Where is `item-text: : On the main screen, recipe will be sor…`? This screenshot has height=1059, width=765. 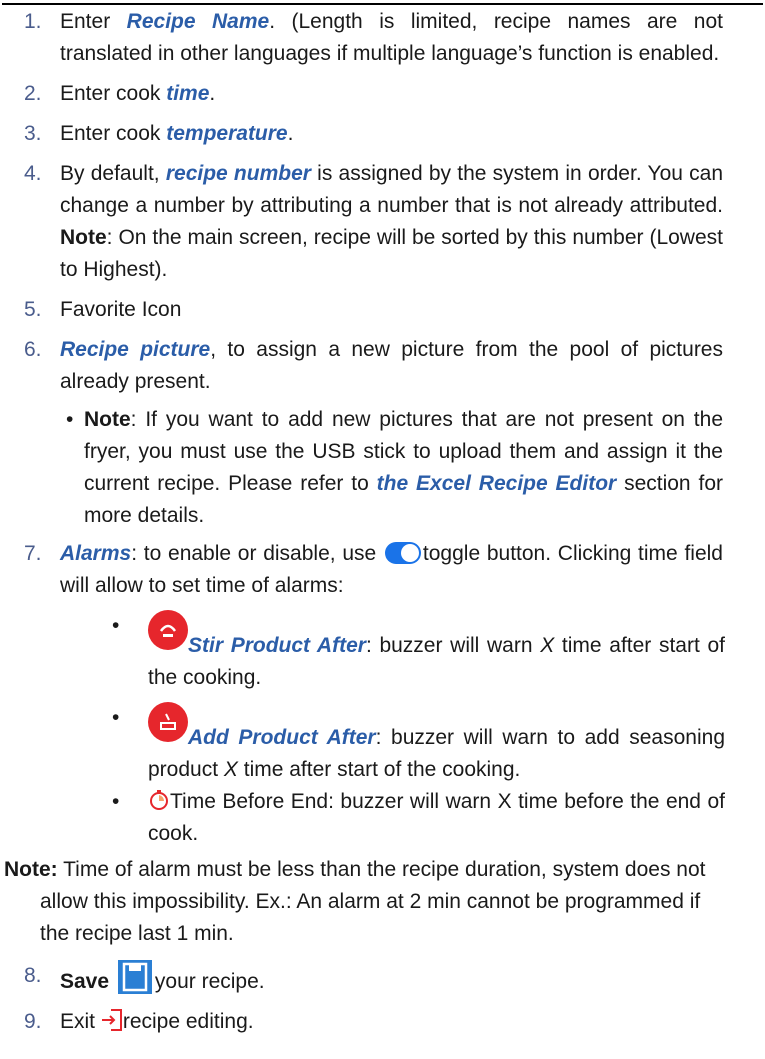 item-text: : On the main screen, recipe will be sor… is located at coordinates (391, 253).